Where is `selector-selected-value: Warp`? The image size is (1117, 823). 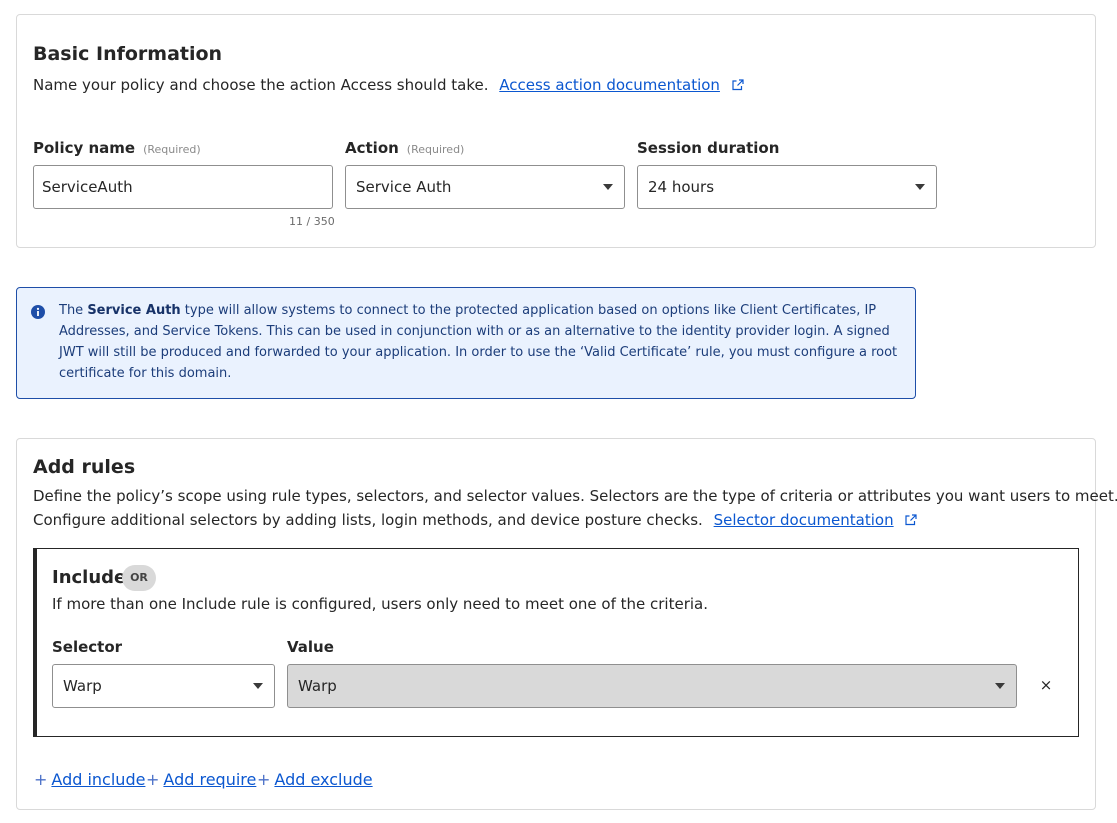
selector-selected-value: Warp is located at coordinates (82, 686).